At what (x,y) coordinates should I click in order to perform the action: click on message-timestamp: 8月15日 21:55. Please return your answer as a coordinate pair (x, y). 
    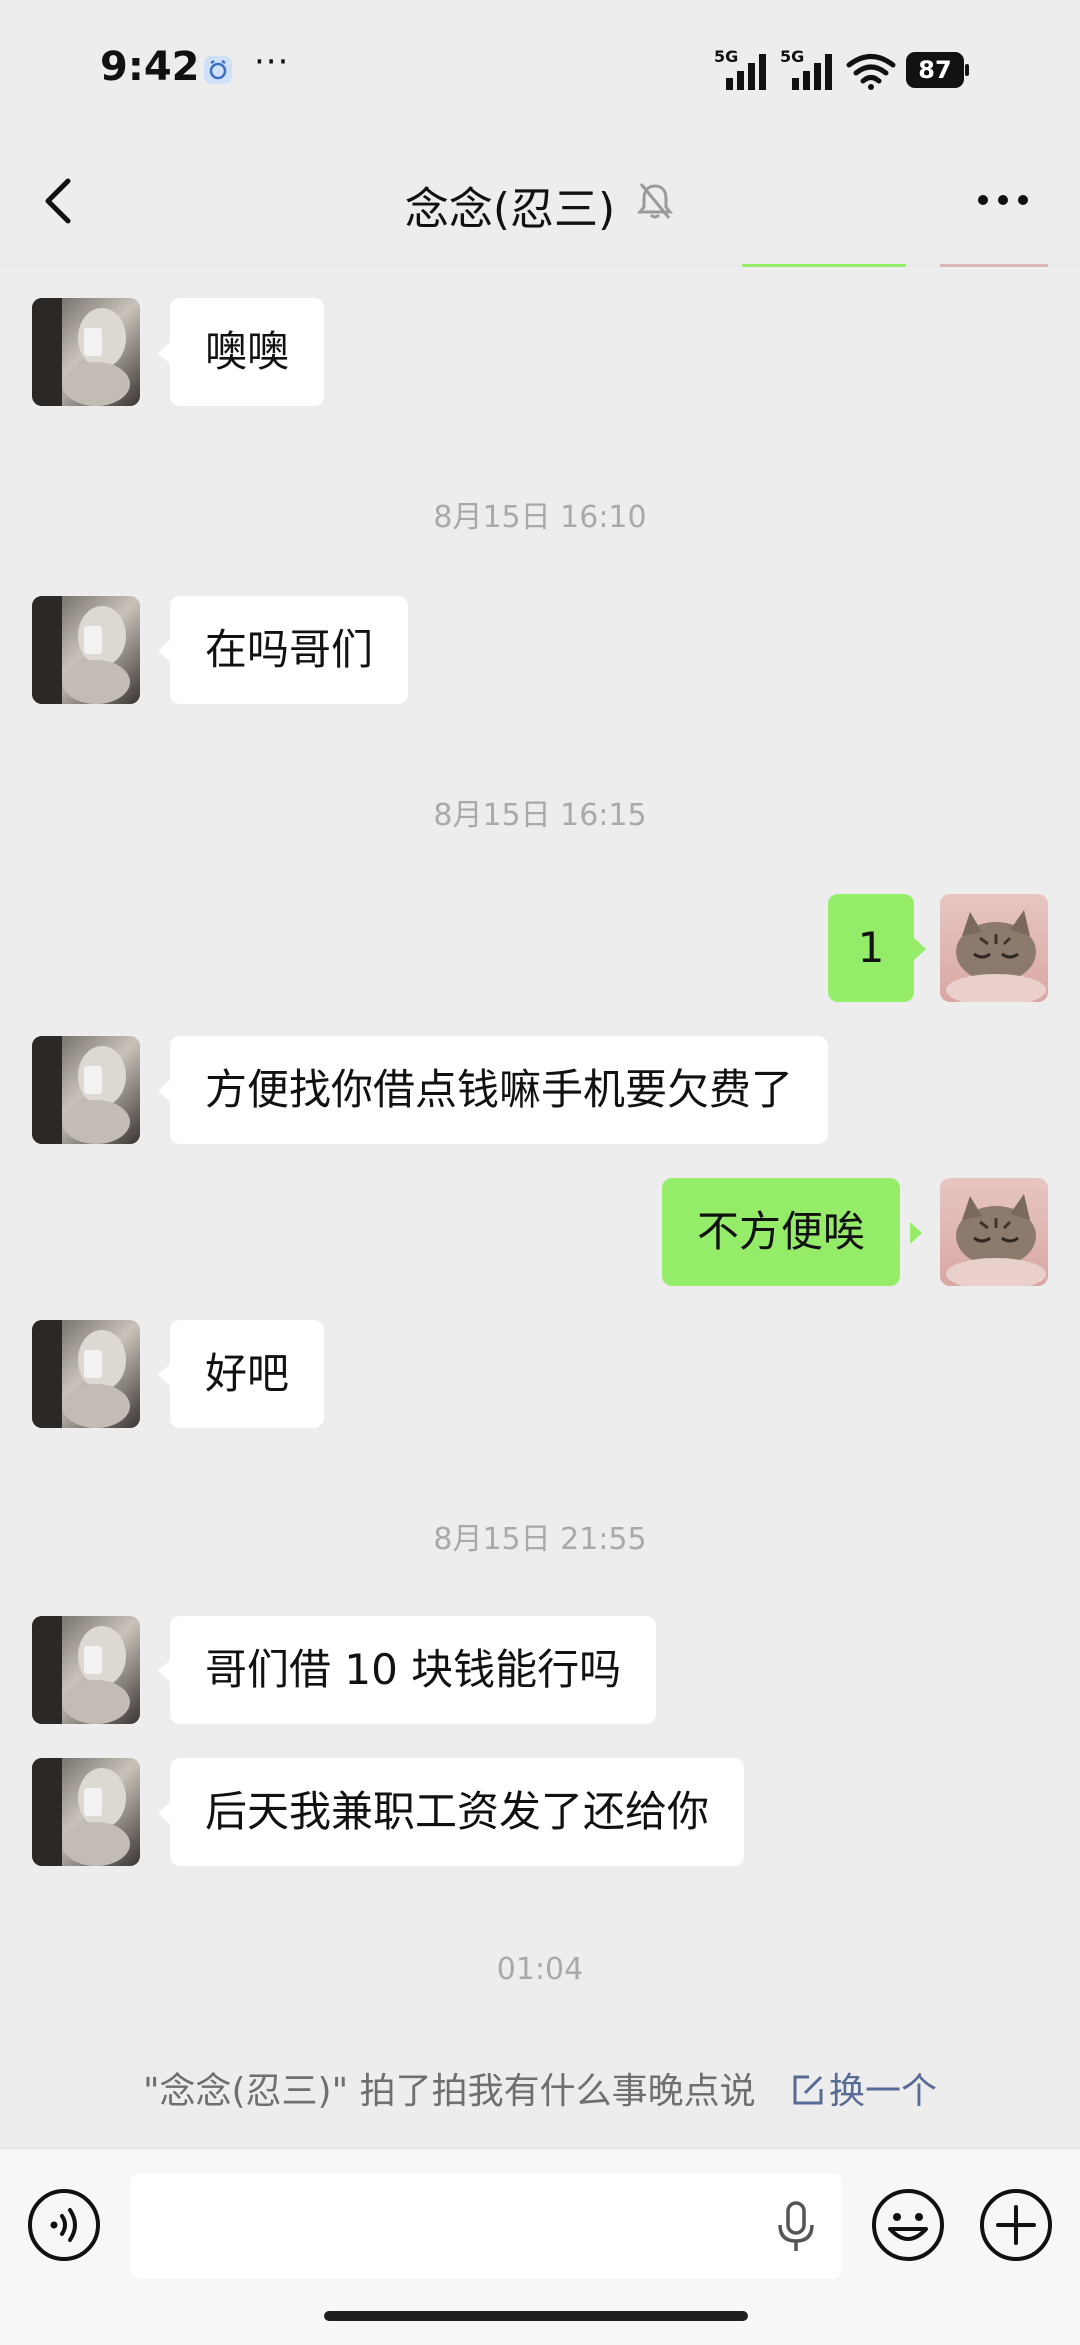
    Looking at the image, I should click on (540, 1539).